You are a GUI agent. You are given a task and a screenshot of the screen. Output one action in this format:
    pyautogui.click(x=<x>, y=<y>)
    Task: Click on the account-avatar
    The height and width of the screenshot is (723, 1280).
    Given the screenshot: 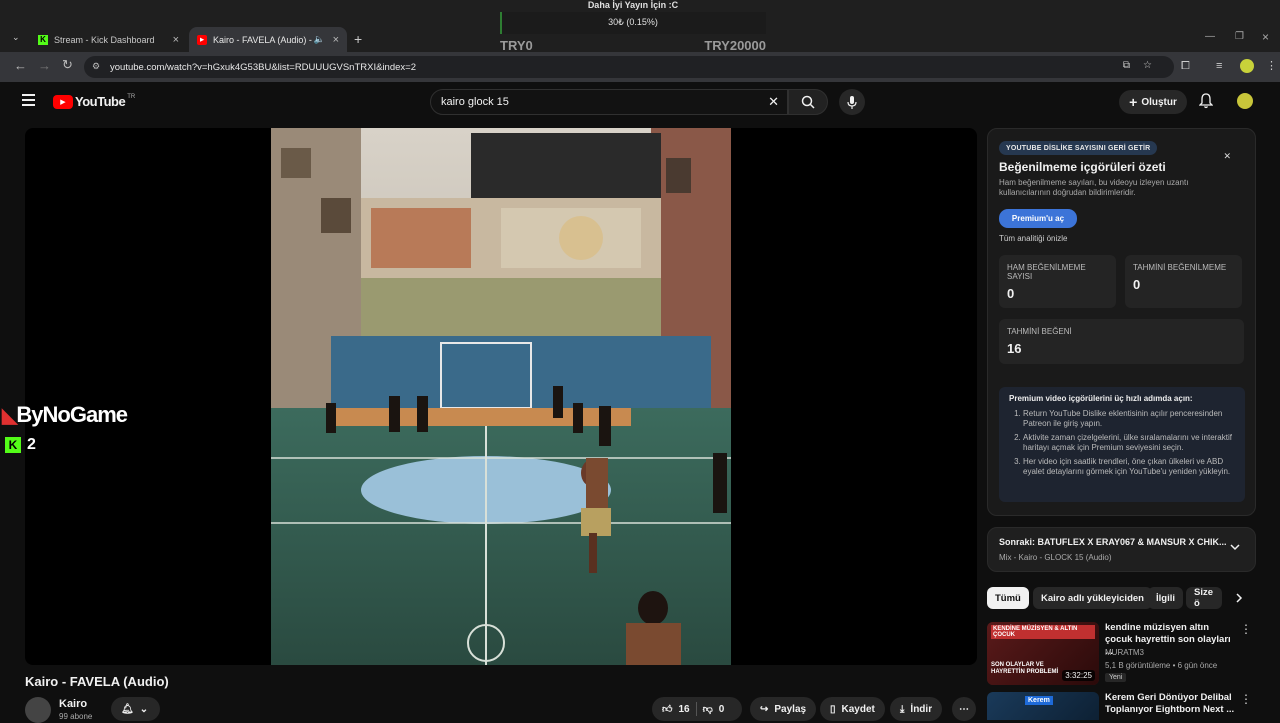 What is the action you would take?
    pyautogui.click(x=1245, y=101)
    